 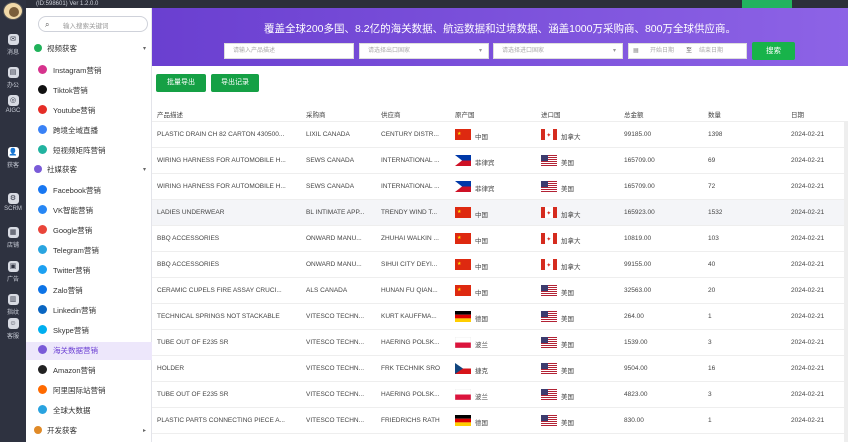 What do you see at coordinates (424, 51) in the screenshot?
I see `exporter-select: 请选择出口国家 ▾` at bounding box center [424, 51].